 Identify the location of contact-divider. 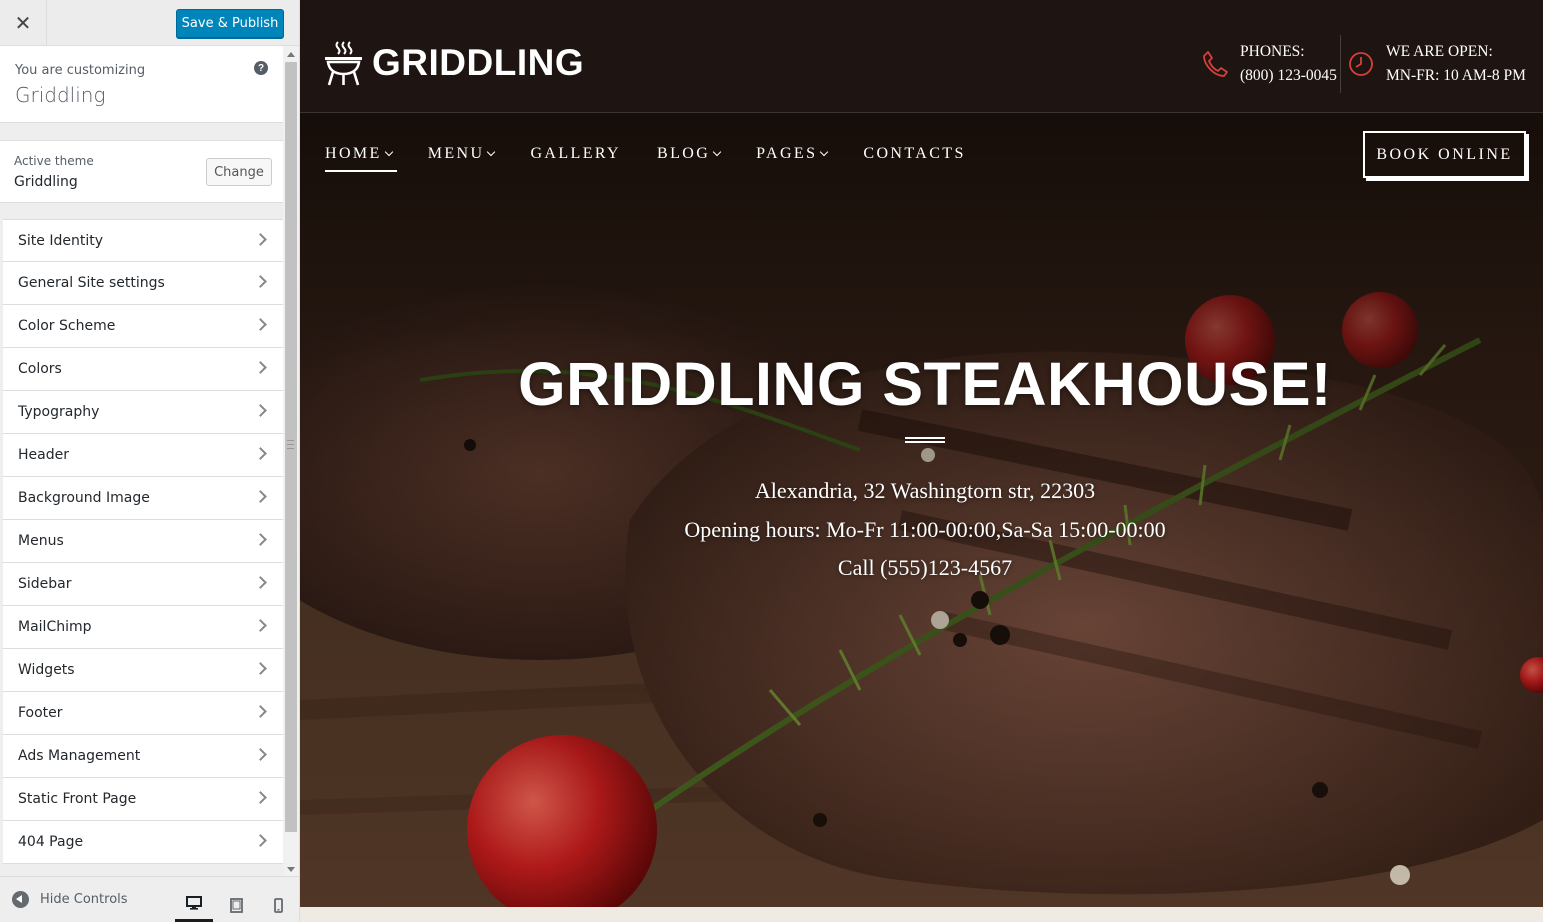
(1340, 64).